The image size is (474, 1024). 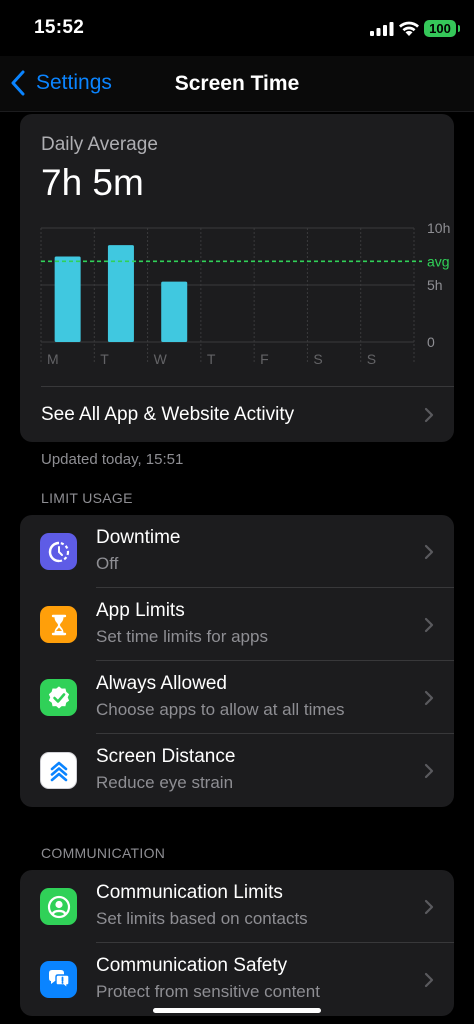 What do you see at coordinates (165, 782) in the screenshot?
I see `row-subtitle: Reduce eye strain` at bounding box center [165, 782].